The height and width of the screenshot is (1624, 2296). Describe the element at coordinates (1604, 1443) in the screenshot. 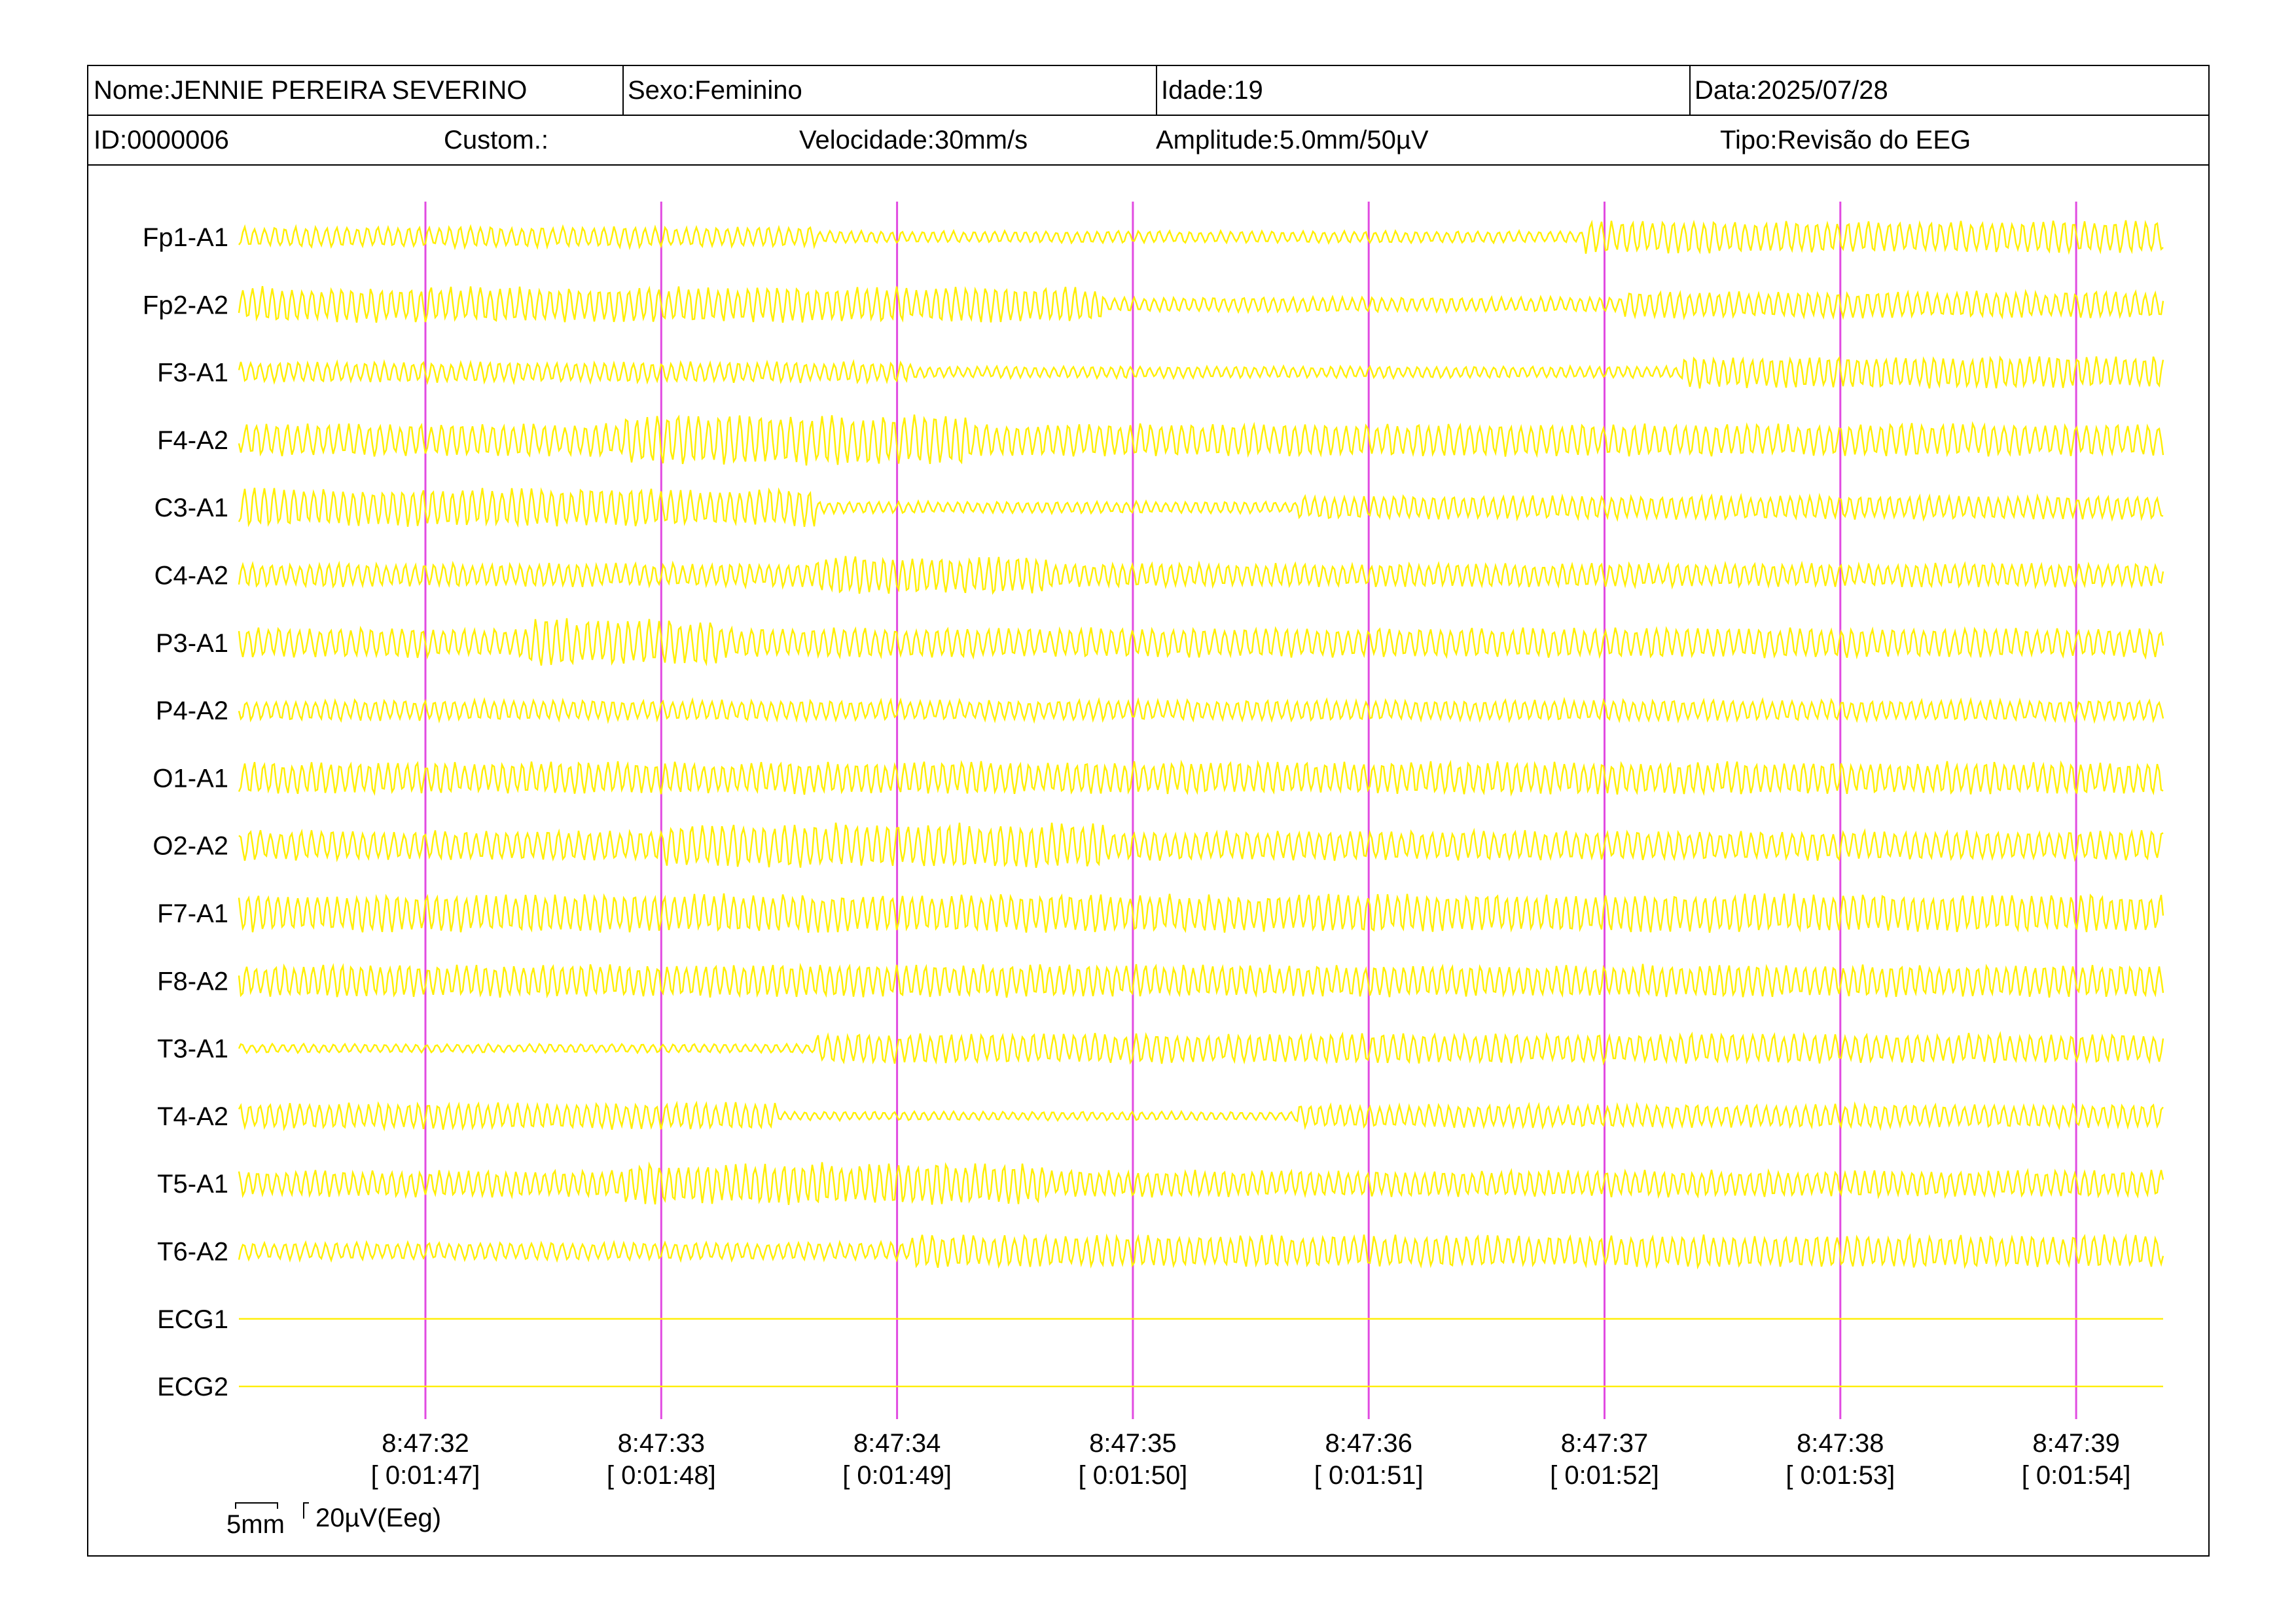

I see `tick-time: 8:47:37` at that location.